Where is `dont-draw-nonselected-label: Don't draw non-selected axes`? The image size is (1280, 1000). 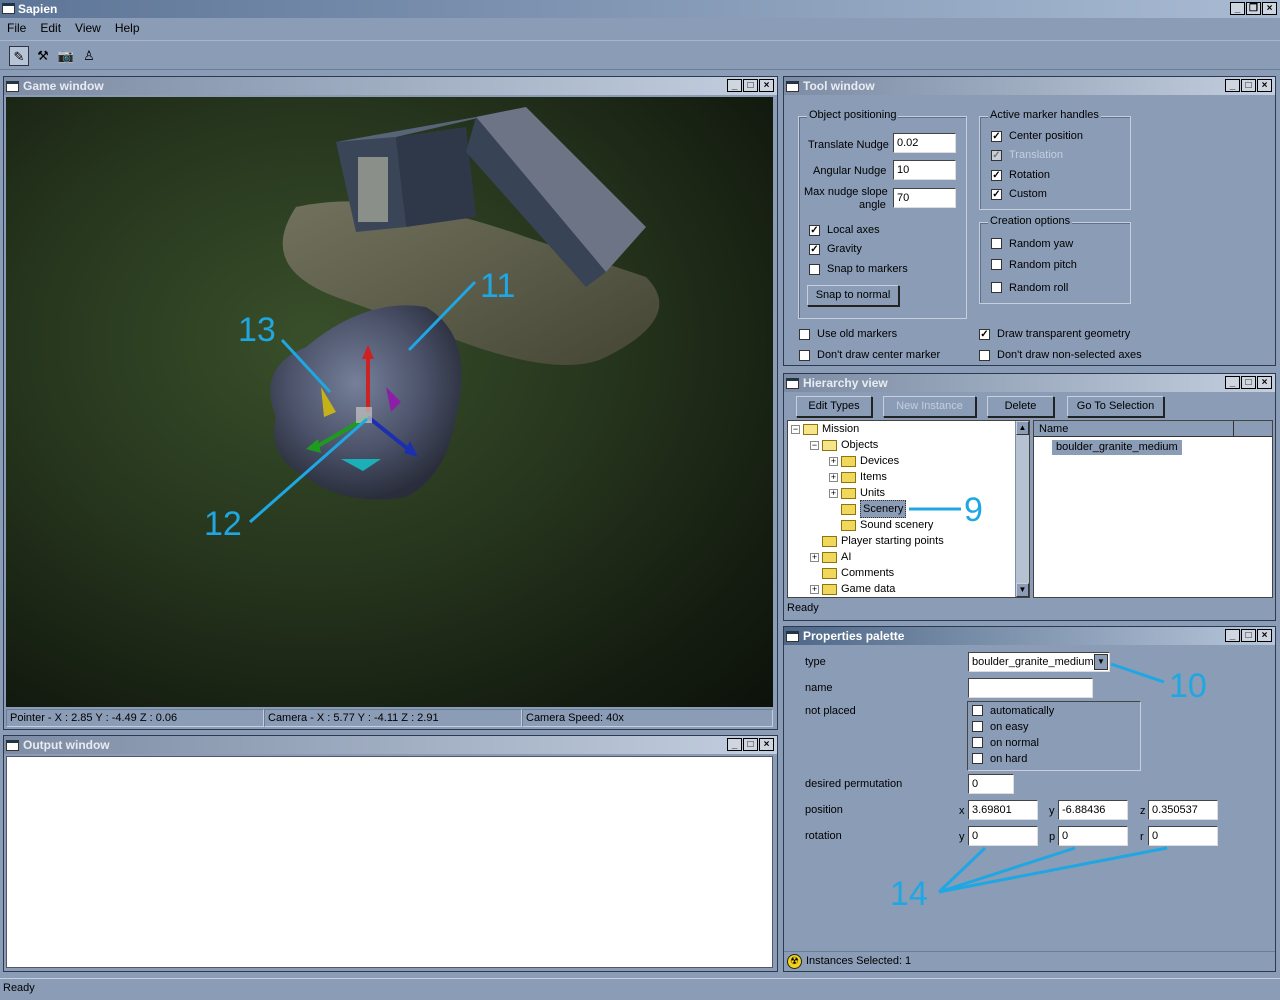 dont-draw-nonselected-label: Don't draw non-selected axes is located at coordinates (1069, 355).